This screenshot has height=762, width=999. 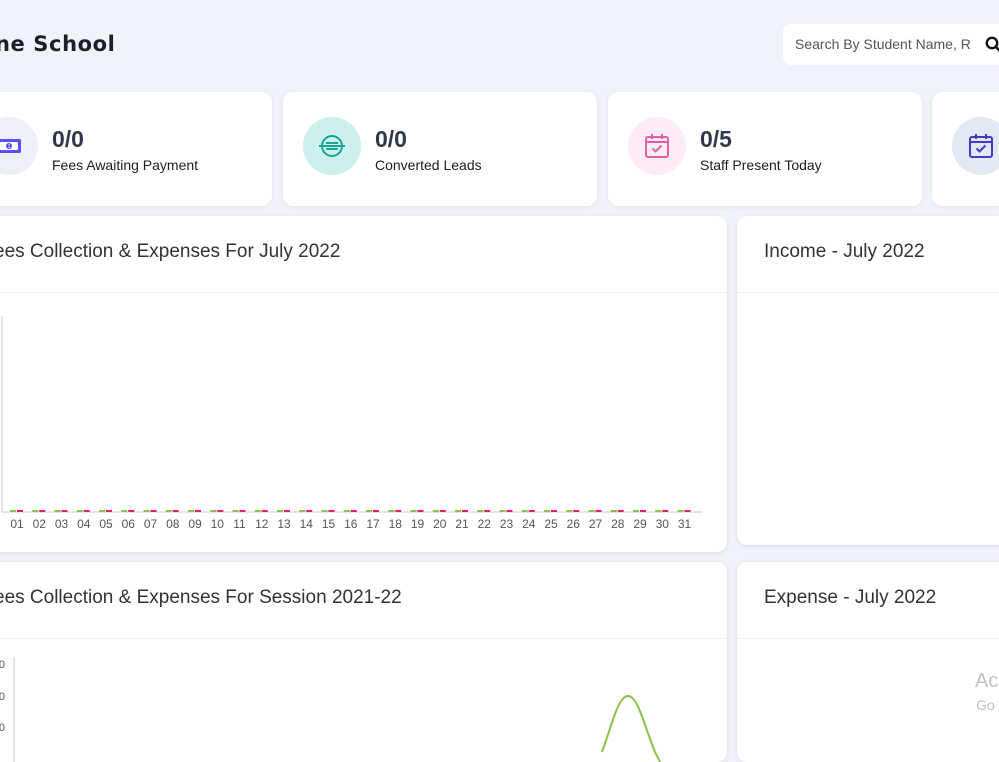 I want to click on x-tick-label: 18, so click(x=396, y=524).